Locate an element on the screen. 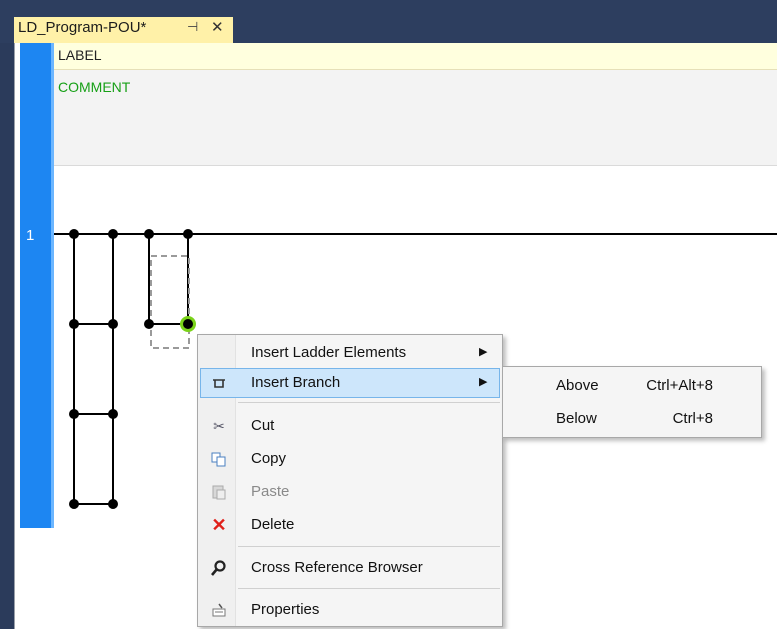 Image resolution: width=777 pixels, height=629 pixels. submenu-item-label: Below is located at coordinates (576, 418).